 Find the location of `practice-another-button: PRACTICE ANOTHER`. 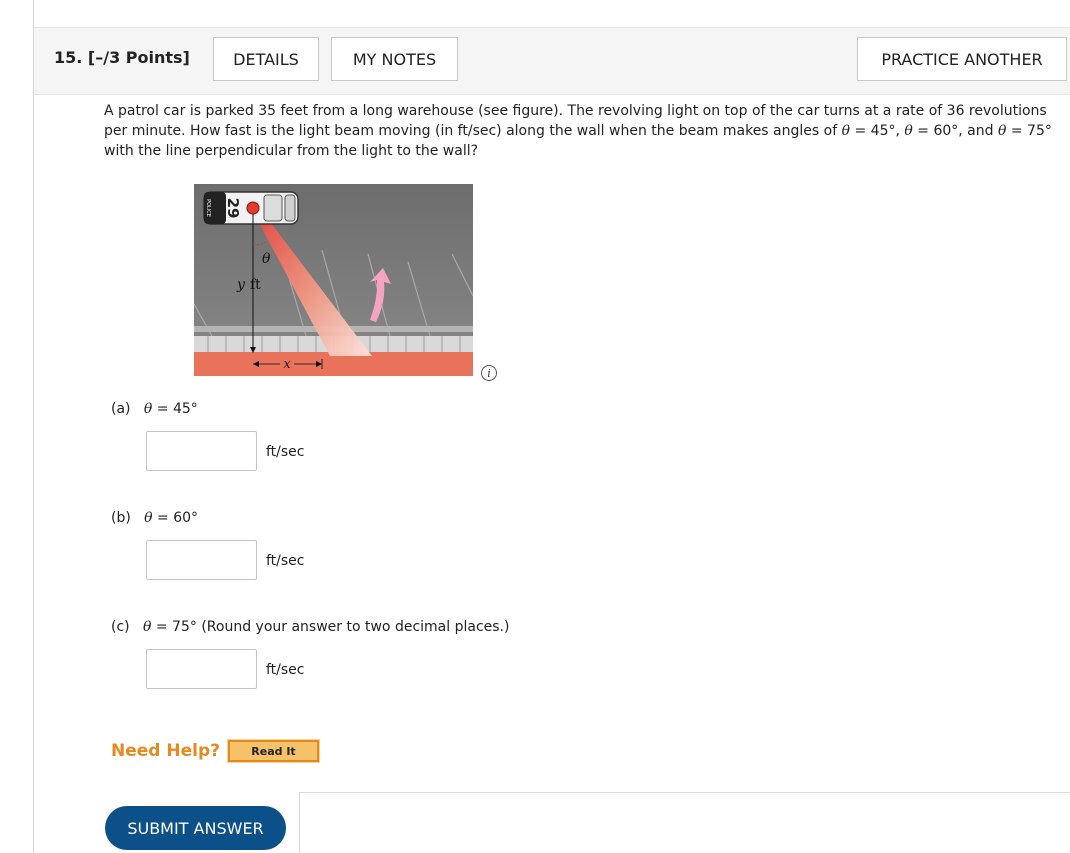

practice-another-button: PRACTICE ANOTHER is located at coordinates (962, 59).